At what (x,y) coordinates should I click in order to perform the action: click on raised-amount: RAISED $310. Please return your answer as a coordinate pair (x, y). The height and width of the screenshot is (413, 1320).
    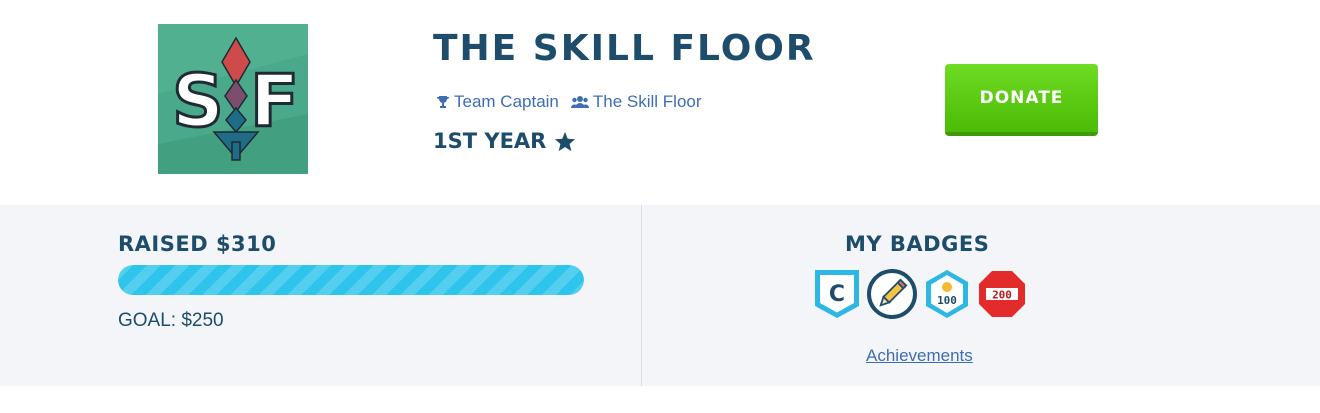
    Looking at the image, I should click on (197, 244).